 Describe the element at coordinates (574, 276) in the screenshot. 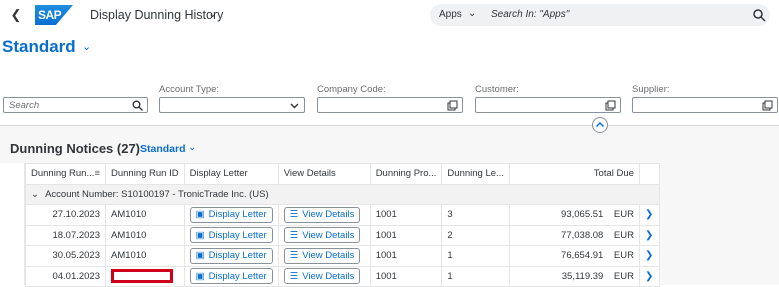

I see `cell-total: 35,119.39 EUR` at that location.